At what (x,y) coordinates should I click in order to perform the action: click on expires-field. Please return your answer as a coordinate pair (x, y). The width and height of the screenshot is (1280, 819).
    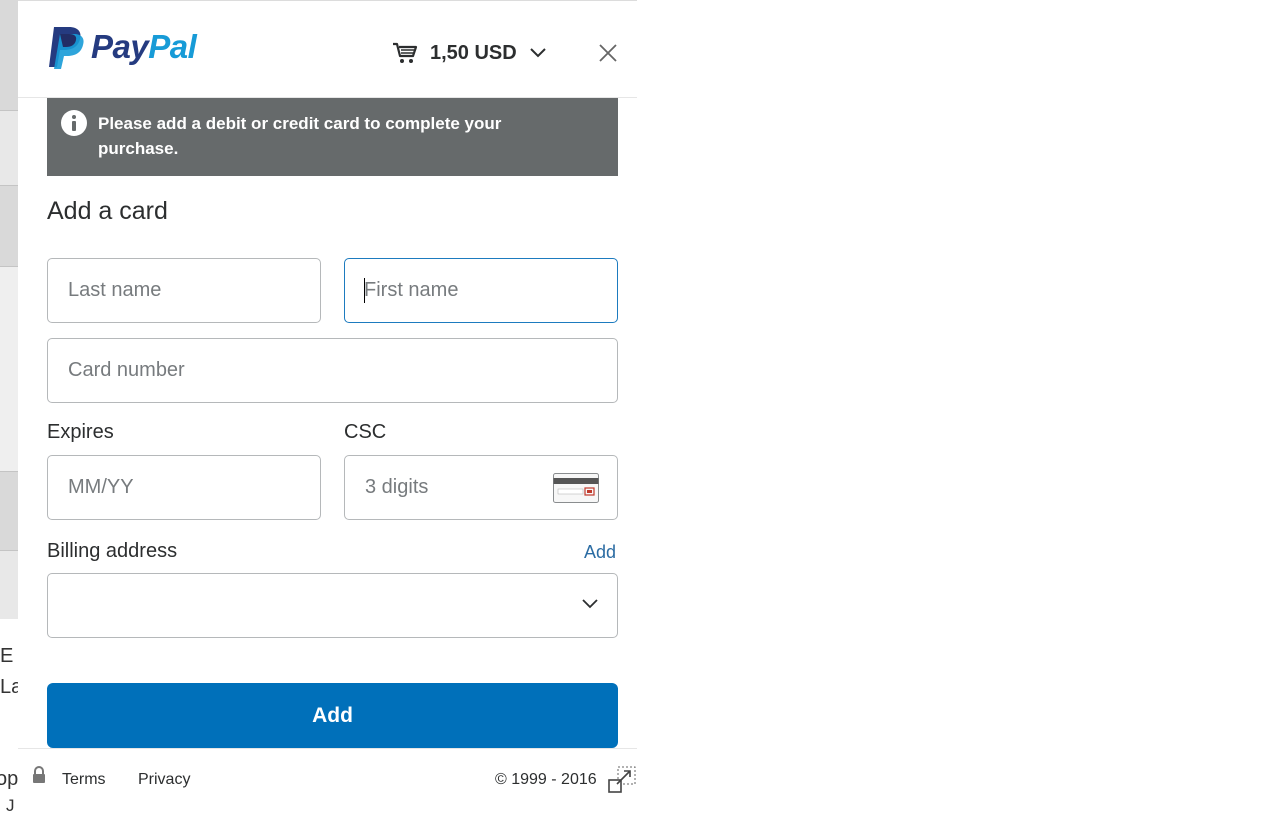
    Looking at the image, I should click on (184, 487).